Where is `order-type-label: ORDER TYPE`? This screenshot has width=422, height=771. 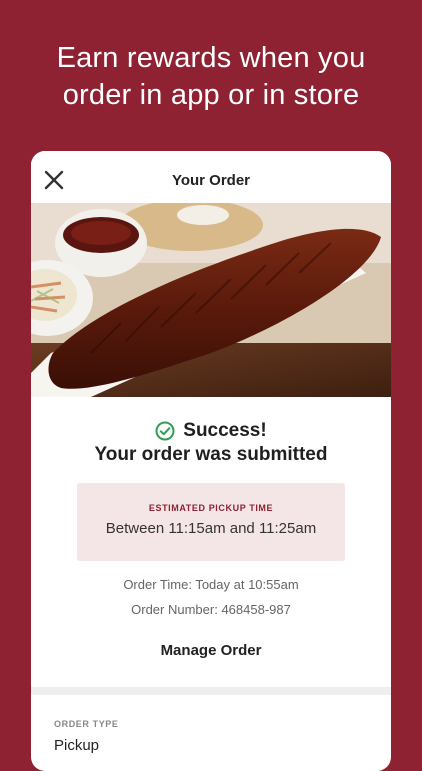
order-type-label: ORDER TYPE is located at coordinates (86, 724).